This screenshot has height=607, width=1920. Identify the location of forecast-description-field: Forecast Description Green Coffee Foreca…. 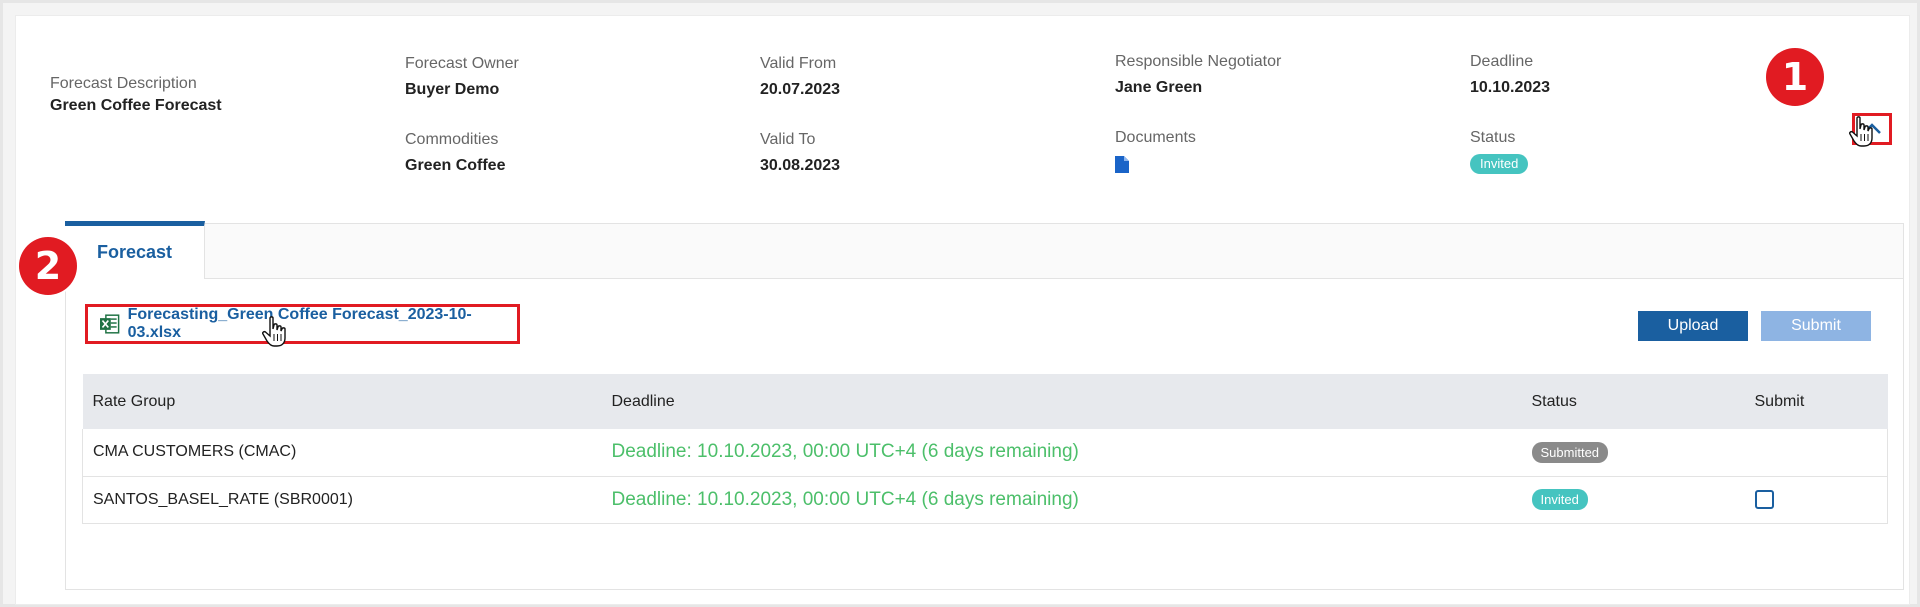
(136, 95).